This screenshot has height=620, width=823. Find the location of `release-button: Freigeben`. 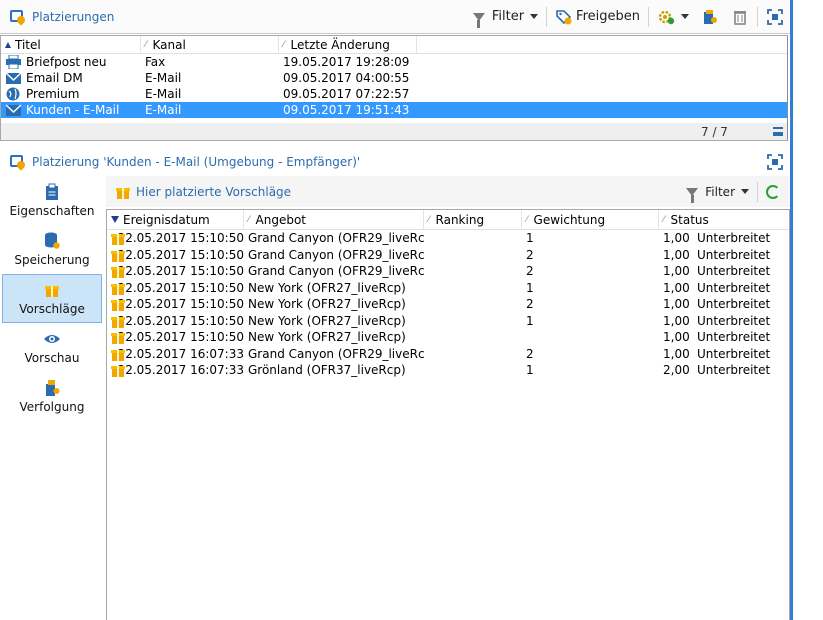

release-button: Freigeben is located at coordinates (597, 17).